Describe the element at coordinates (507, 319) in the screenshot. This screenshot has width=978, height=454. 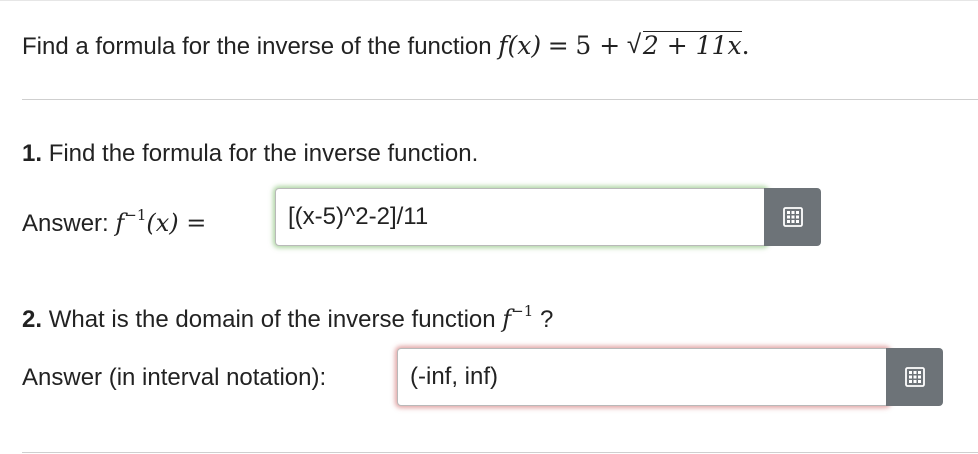
I see `part2-inverse-f: f` at that location.